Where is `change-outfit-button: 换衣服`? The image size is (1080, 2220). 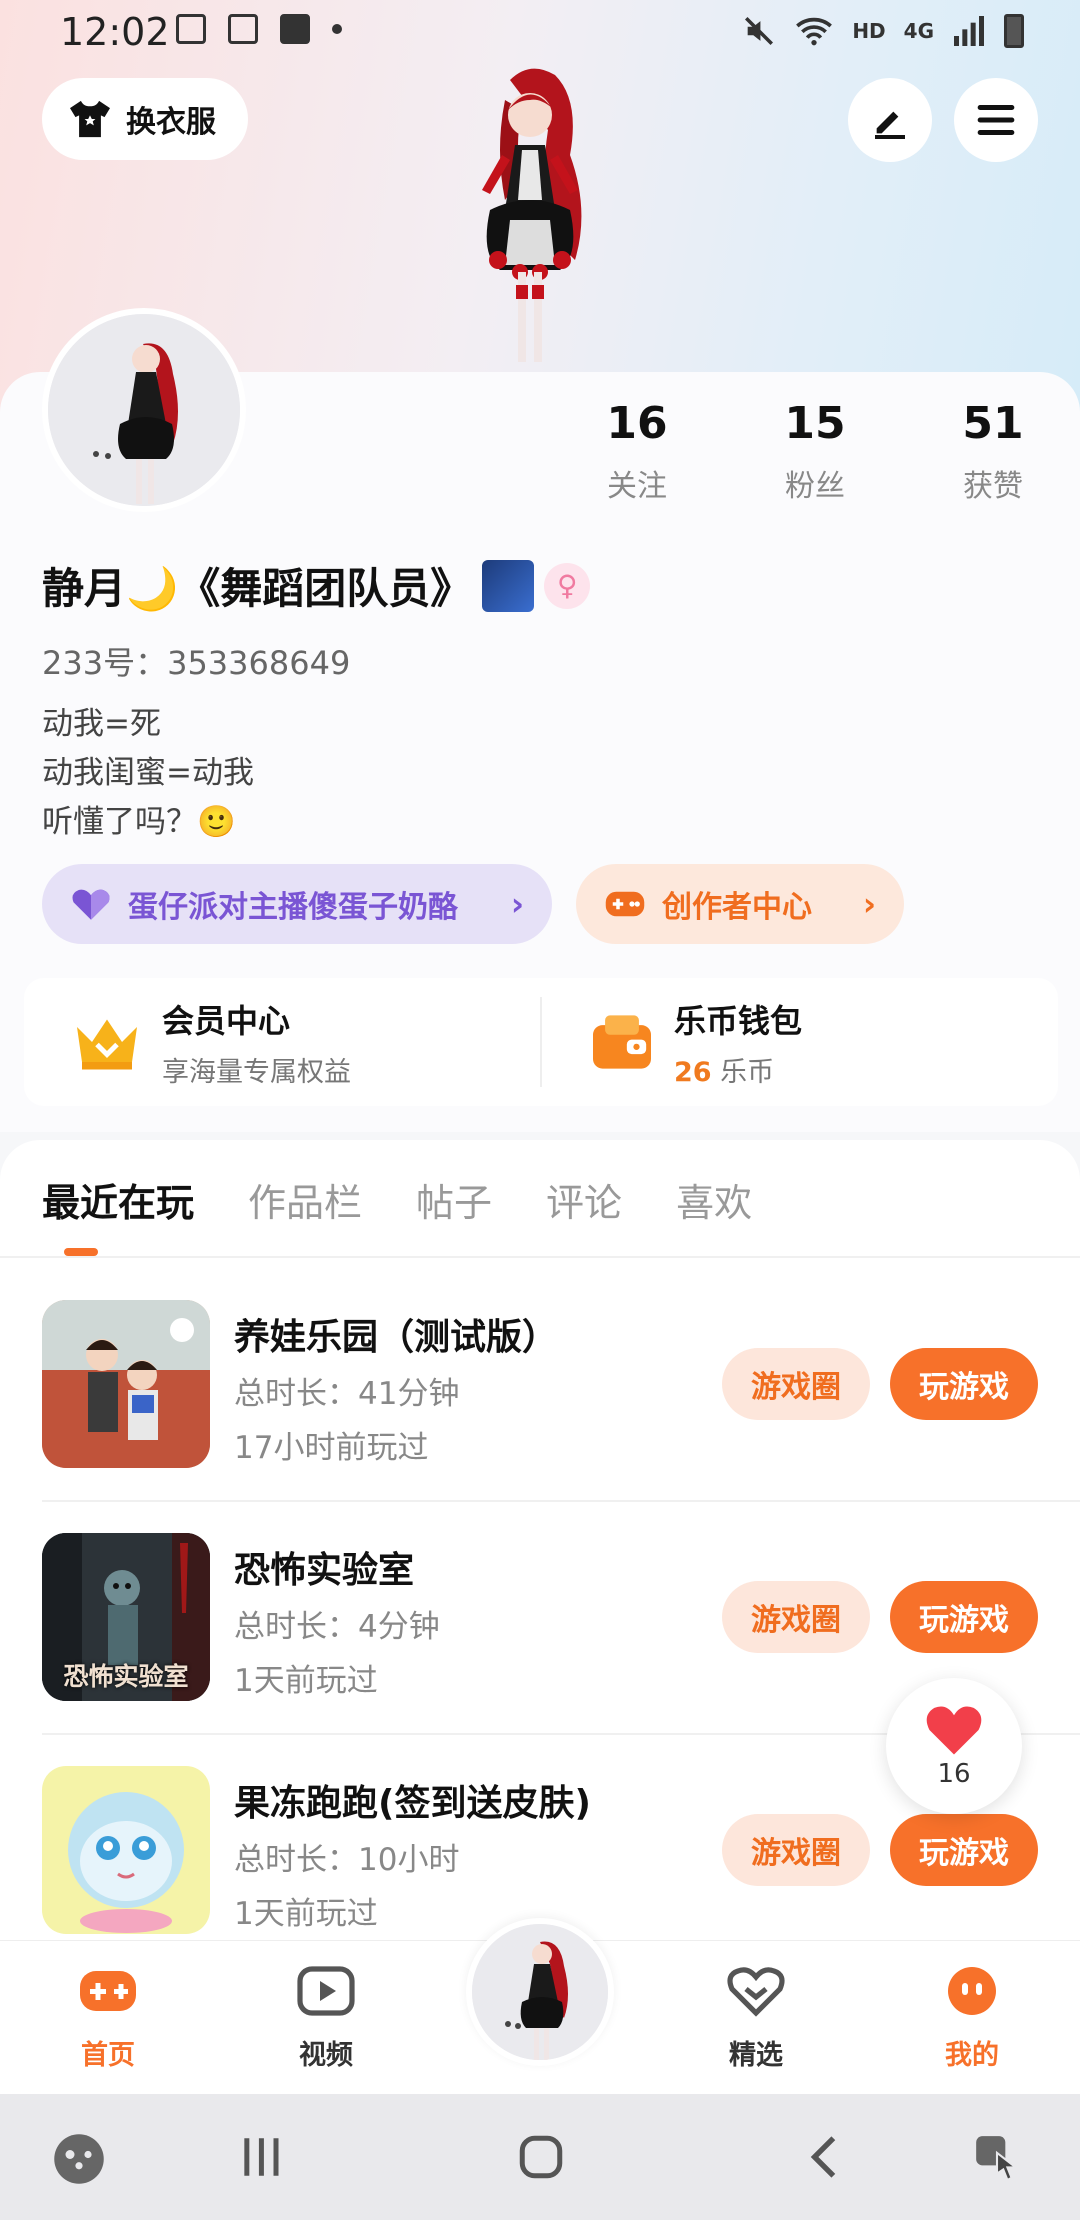 change-outfit-button: 换衣服 is located at coordinates (145, 119).